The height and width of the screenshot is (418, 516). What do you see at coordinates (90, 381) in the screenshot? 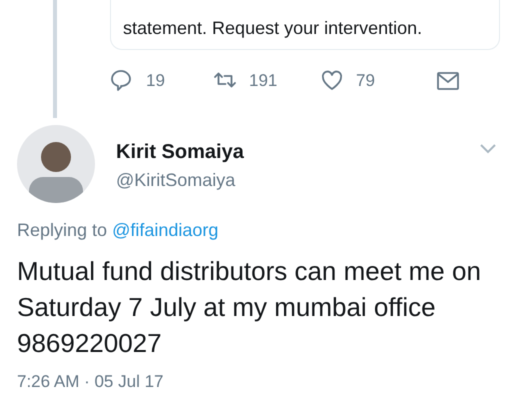
I see `tweet-timestamp: 7:26 AM · 05 Jul 17` at bounding box center [90, 381].